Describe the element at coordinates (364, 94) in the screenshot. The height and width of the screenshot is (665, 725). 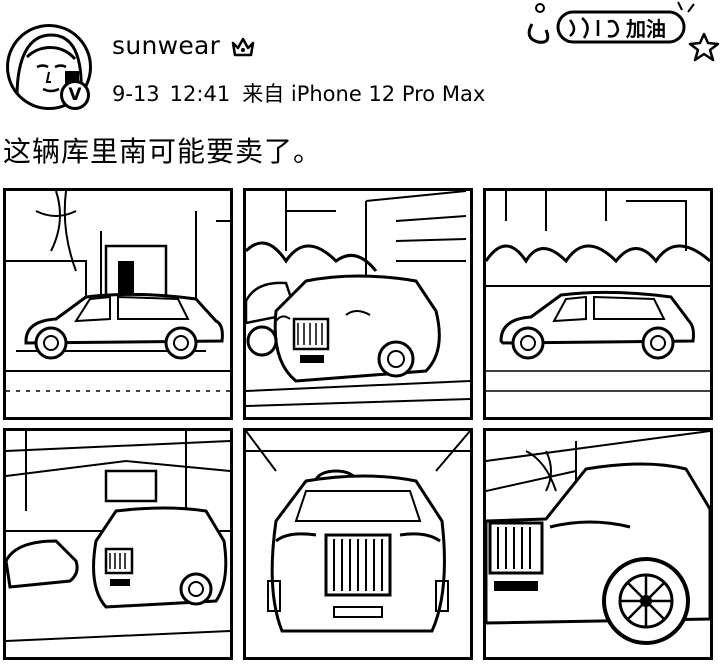
I see `post-source: 来自 iPhone 12 Pro Max` at that location.